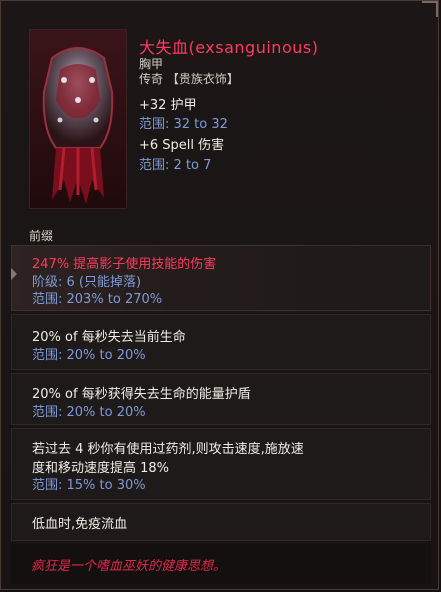 The width and height of the screenshot is (441, 592). I want to click on affix-range: 范围: 203% to 270%, so click(97, 299).